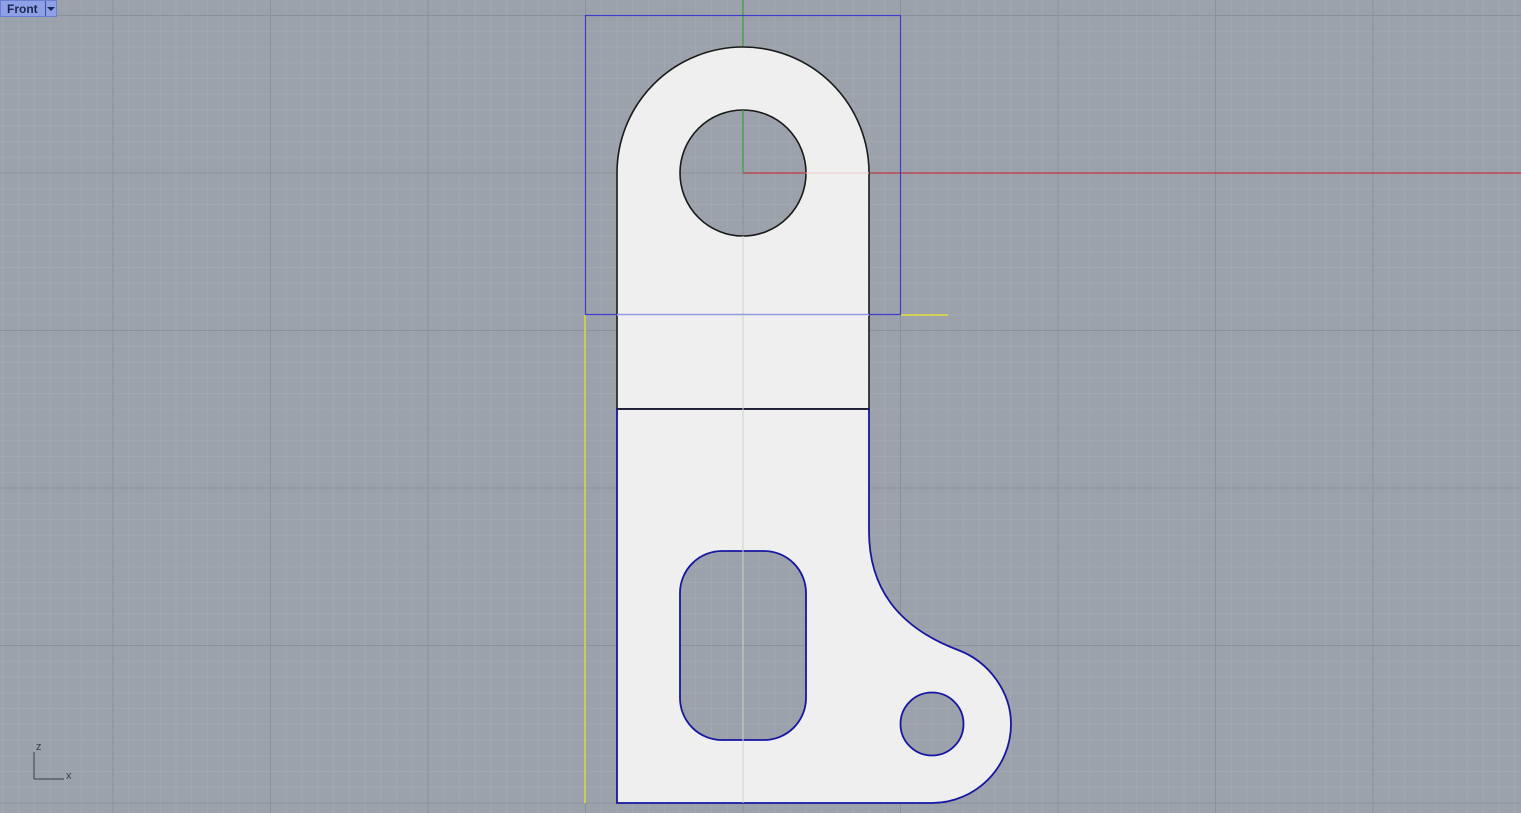 The image size is (1521, 813). I want to click on axis-label-z: z, so click(39, 747).